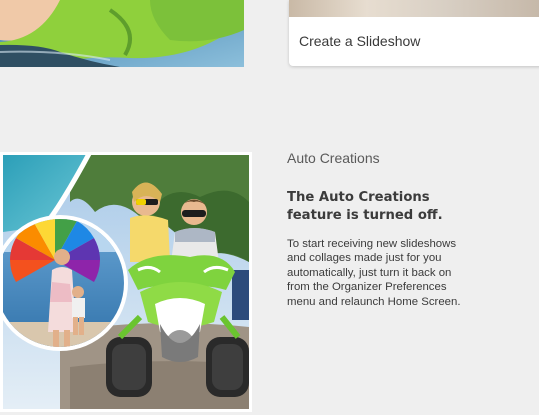 The image size is (539, 415). What do you see at coordinates (414, 8) in the screenshot?
I see `slideshow-thumbnail` at bounding box center [414, 8].